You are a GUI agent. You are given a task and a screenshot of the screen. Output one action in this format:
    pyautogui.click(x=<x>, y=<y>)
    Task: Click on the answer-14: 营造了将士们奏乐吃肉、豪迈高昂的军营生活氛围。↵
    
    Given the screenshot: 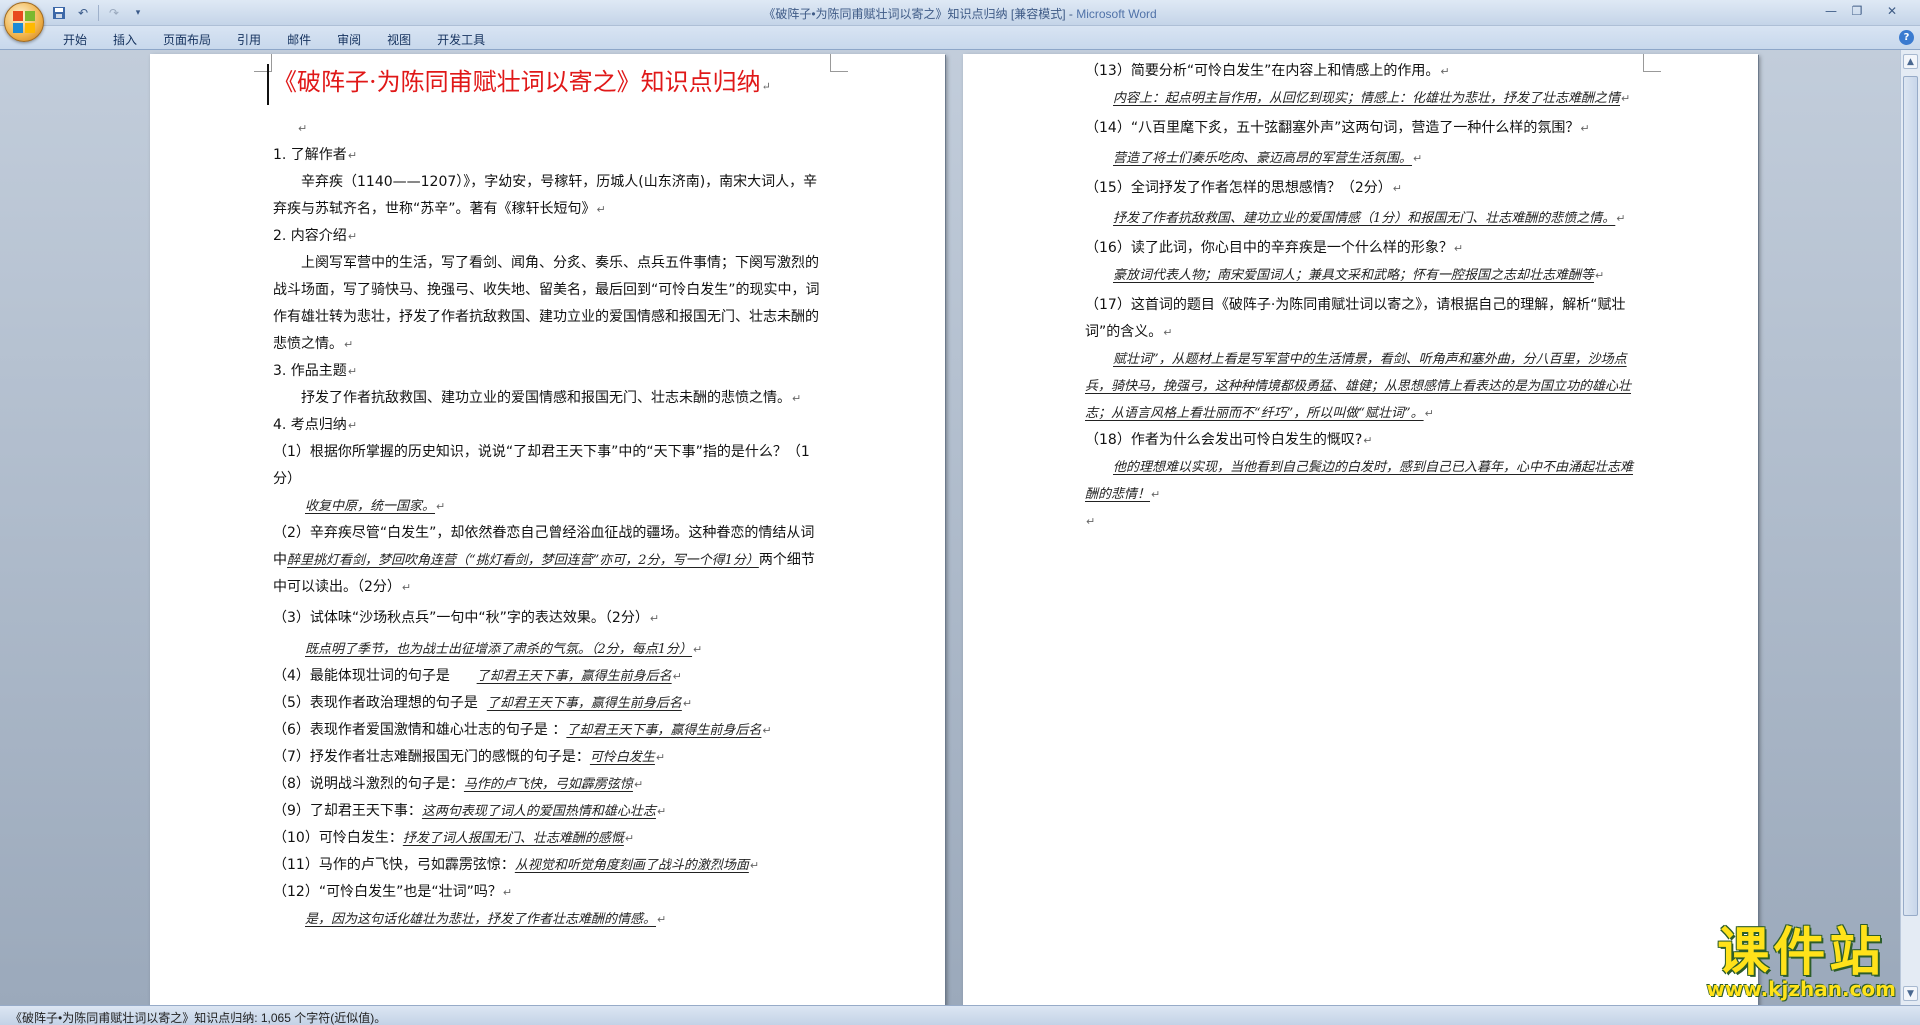 What is the action you would take?
    pyautogui.click(x=1268, y=158)
    